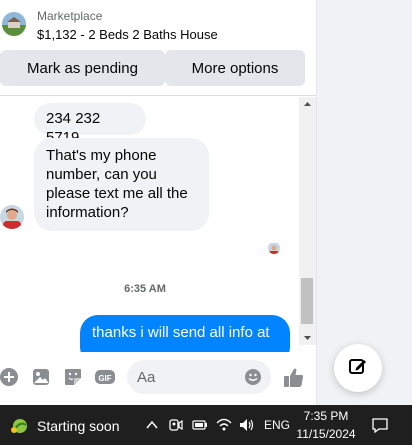  I want to click on new-message-icon, so click(358, 368).